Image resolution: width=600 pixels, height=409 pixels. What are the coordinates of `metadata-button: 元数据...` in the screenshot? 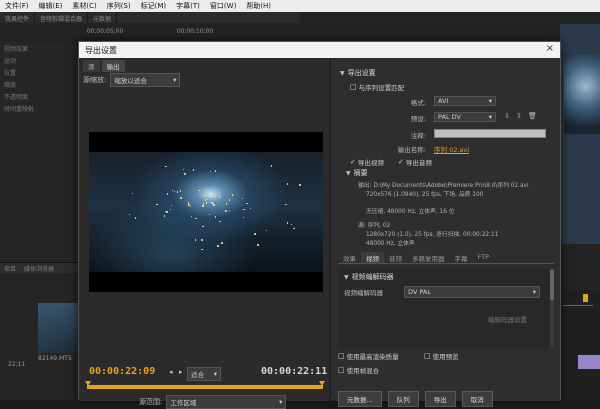 It's located at (360, 399).